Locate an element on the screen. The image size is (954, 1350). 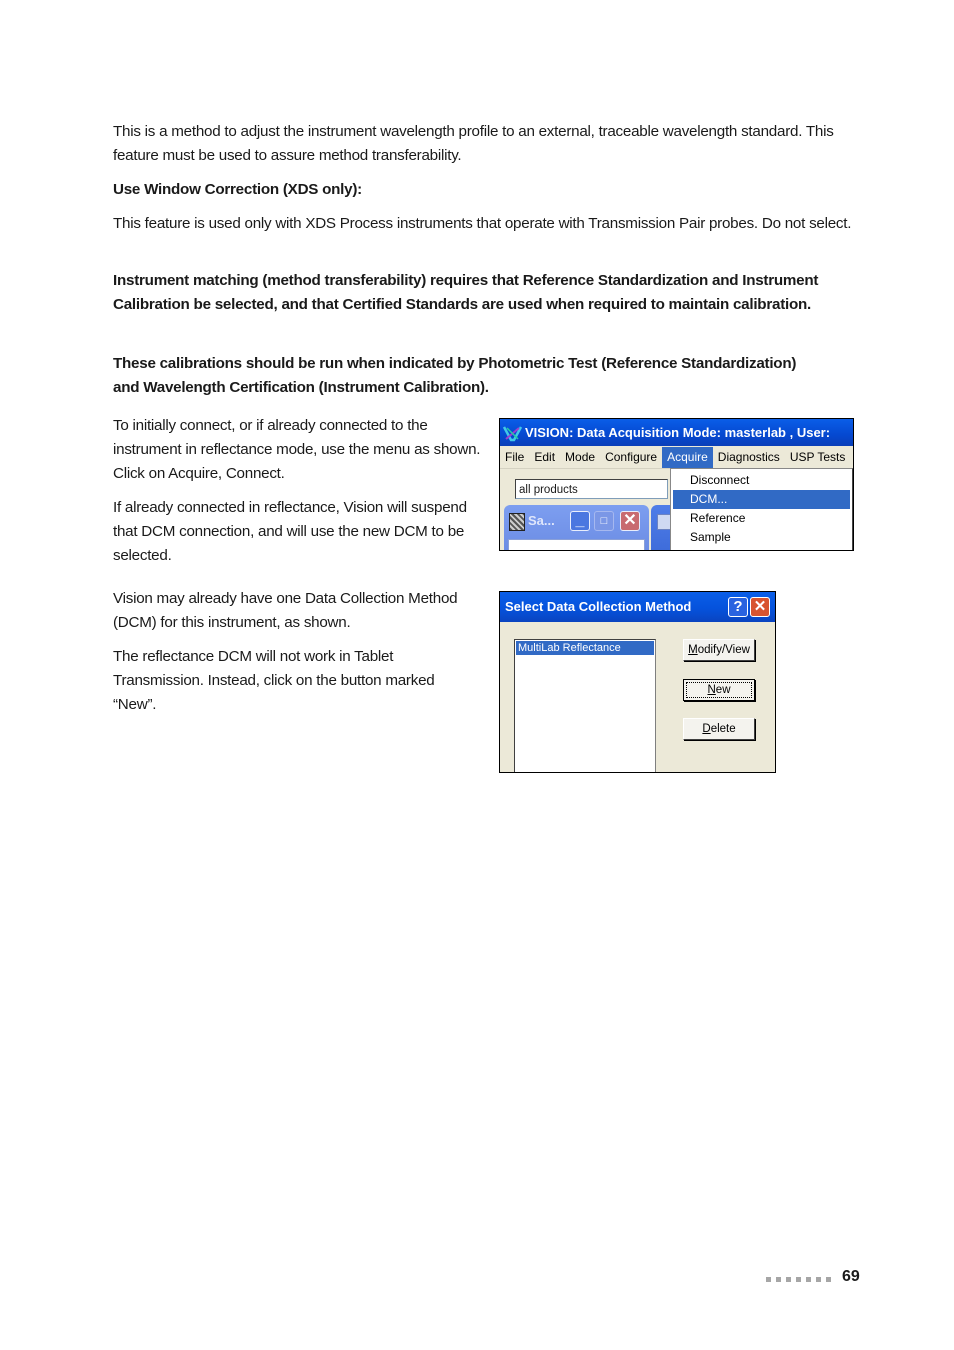
new-label: ew is located at coordinates (723, 690).